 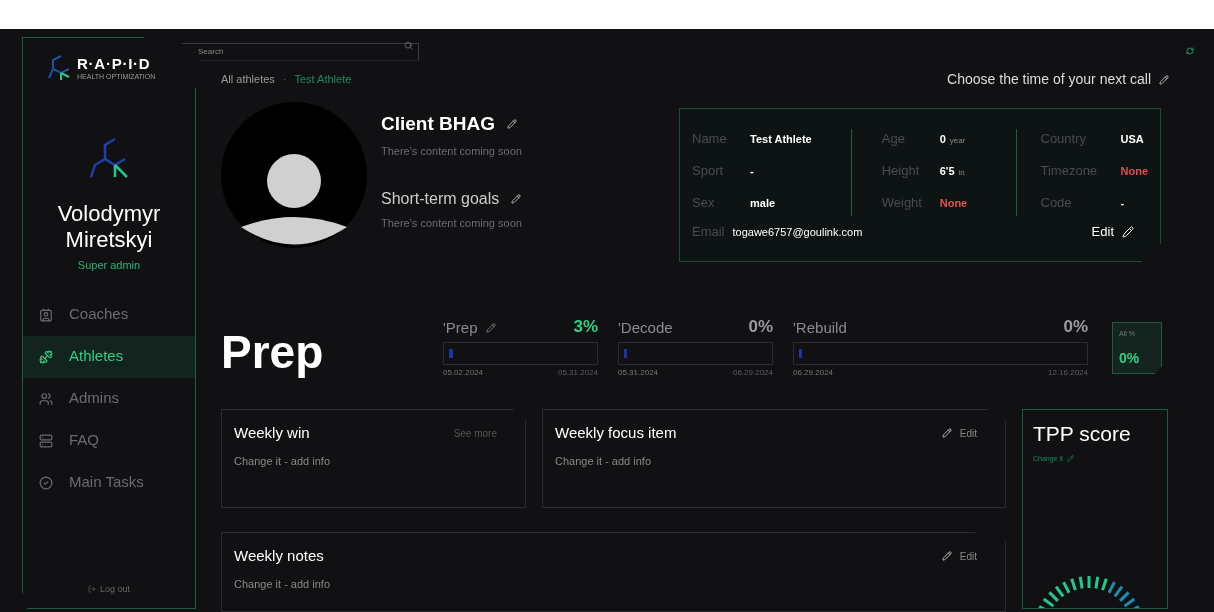 I want to click on goal-title: Client BHAG, so click(x=438, y=124).